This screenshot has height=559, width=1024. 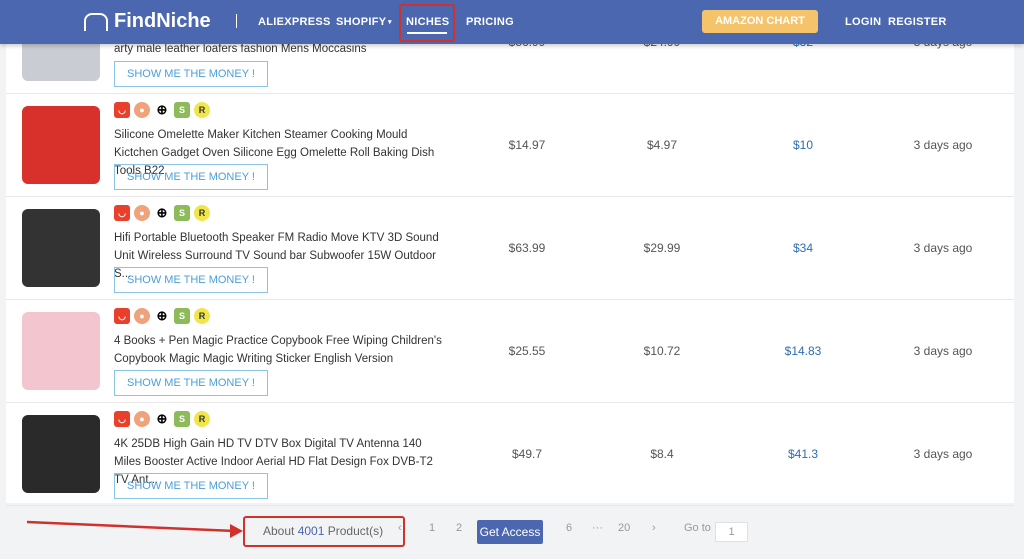 What do you see at coordinates (294, 22) in the screenshot?
I see `nav-aliexpress: ALIEXPRESS` at bounding box center [294, 22].